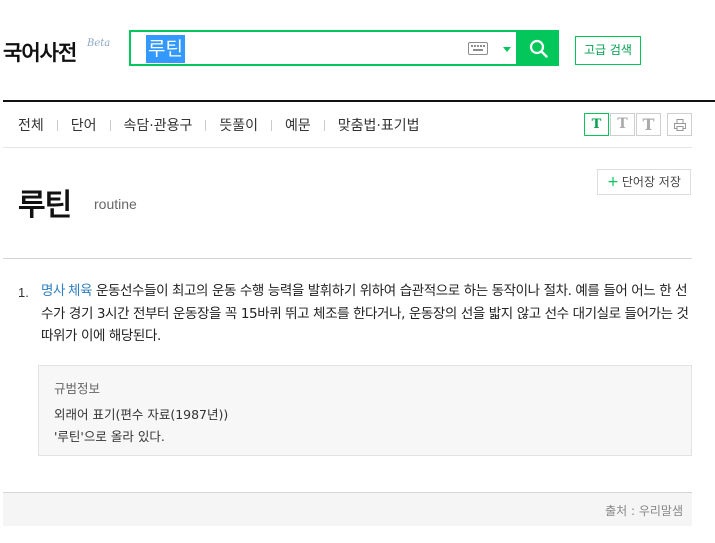 This screenshot has height=543, width=715. What do you see at coordinates (99, 43) in the screenshot?
I see `beta-badge: Beta` at bounding box center [99, 43].